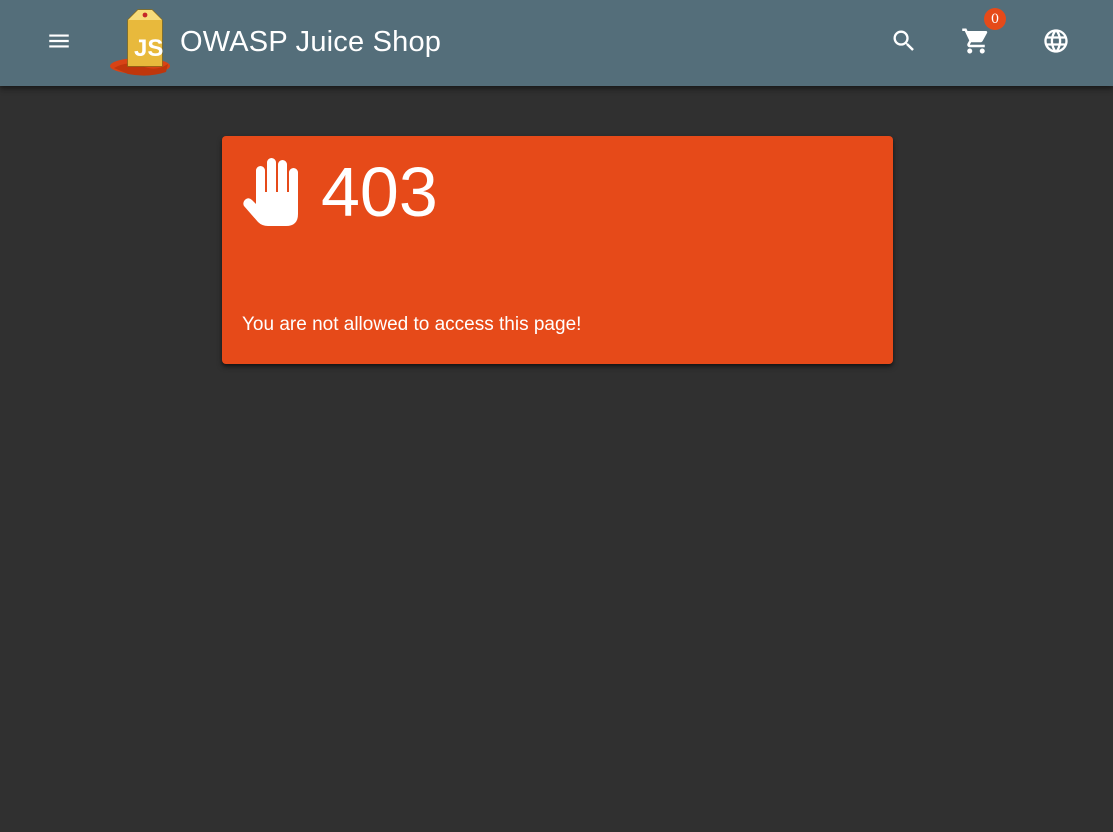 Image resolution: width=1113 pixels, height=832 pixels. I want to click on error-message: You are not allowed to access this page!, so click(412, 324).